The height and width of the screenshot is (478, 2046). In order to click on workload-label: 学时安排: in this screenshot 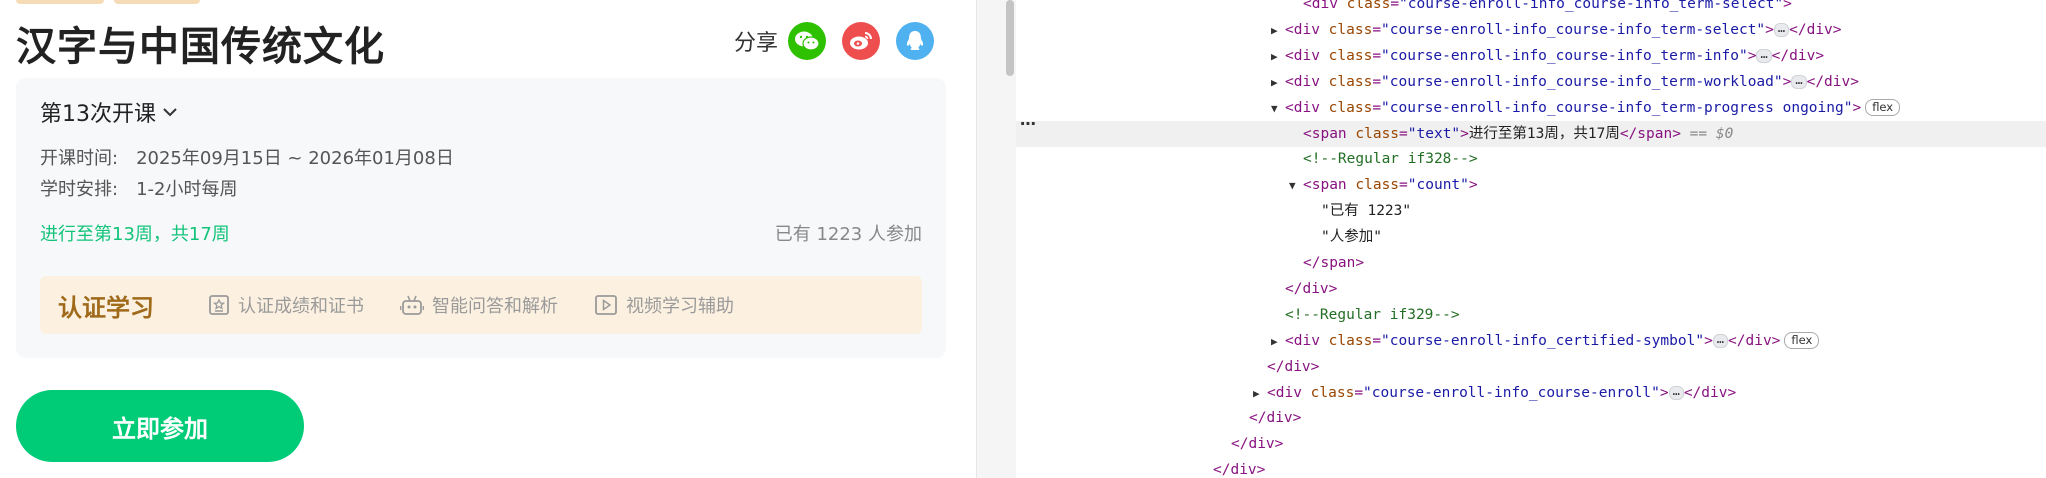, I will do `click(79, 189)`.